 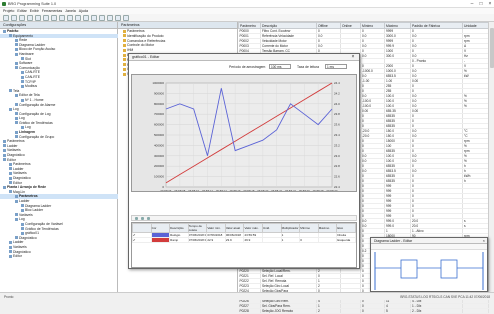 What do you see at coordinates (44, 223) in the screenshot?
I see `tree-item-label: Configuração de Variável` at bounding box center [44, 223].